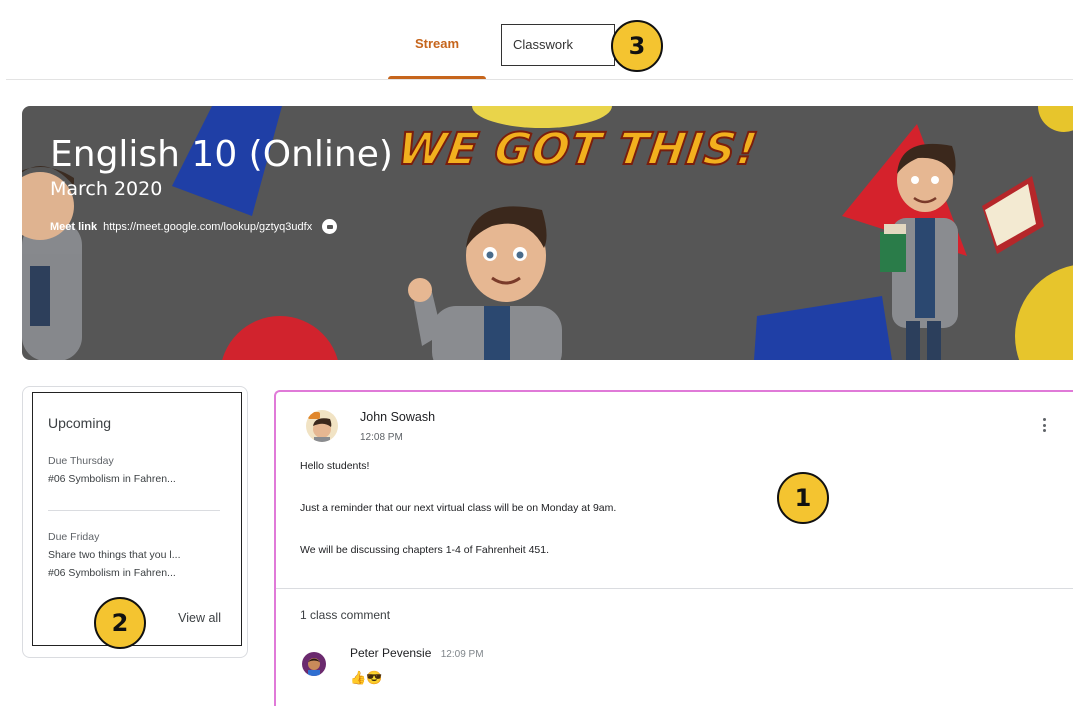  What do you see at coordinates (330, 226) in the screenshot?
I see `meet-chat-icon` at bounding box center [330, 226].